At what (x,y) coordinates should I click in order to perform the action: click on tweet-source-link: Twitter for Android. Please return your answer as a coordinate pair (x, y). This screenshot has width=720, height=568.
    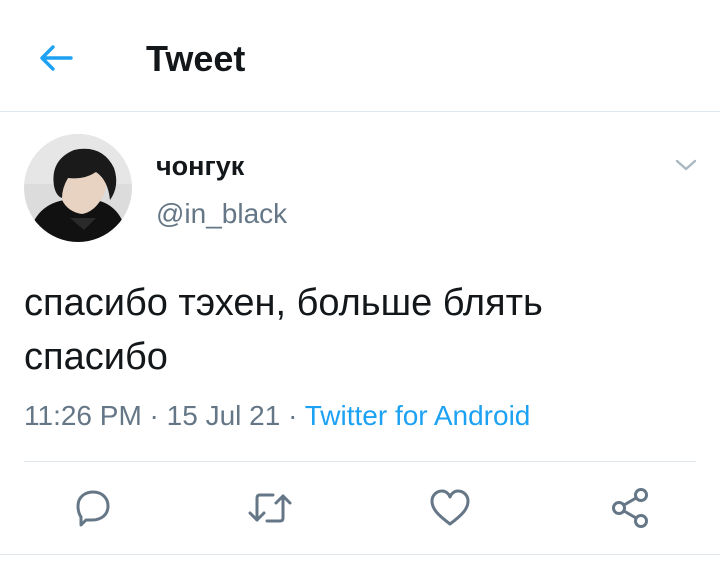
    Looking at the image, I should click on (418, 415).